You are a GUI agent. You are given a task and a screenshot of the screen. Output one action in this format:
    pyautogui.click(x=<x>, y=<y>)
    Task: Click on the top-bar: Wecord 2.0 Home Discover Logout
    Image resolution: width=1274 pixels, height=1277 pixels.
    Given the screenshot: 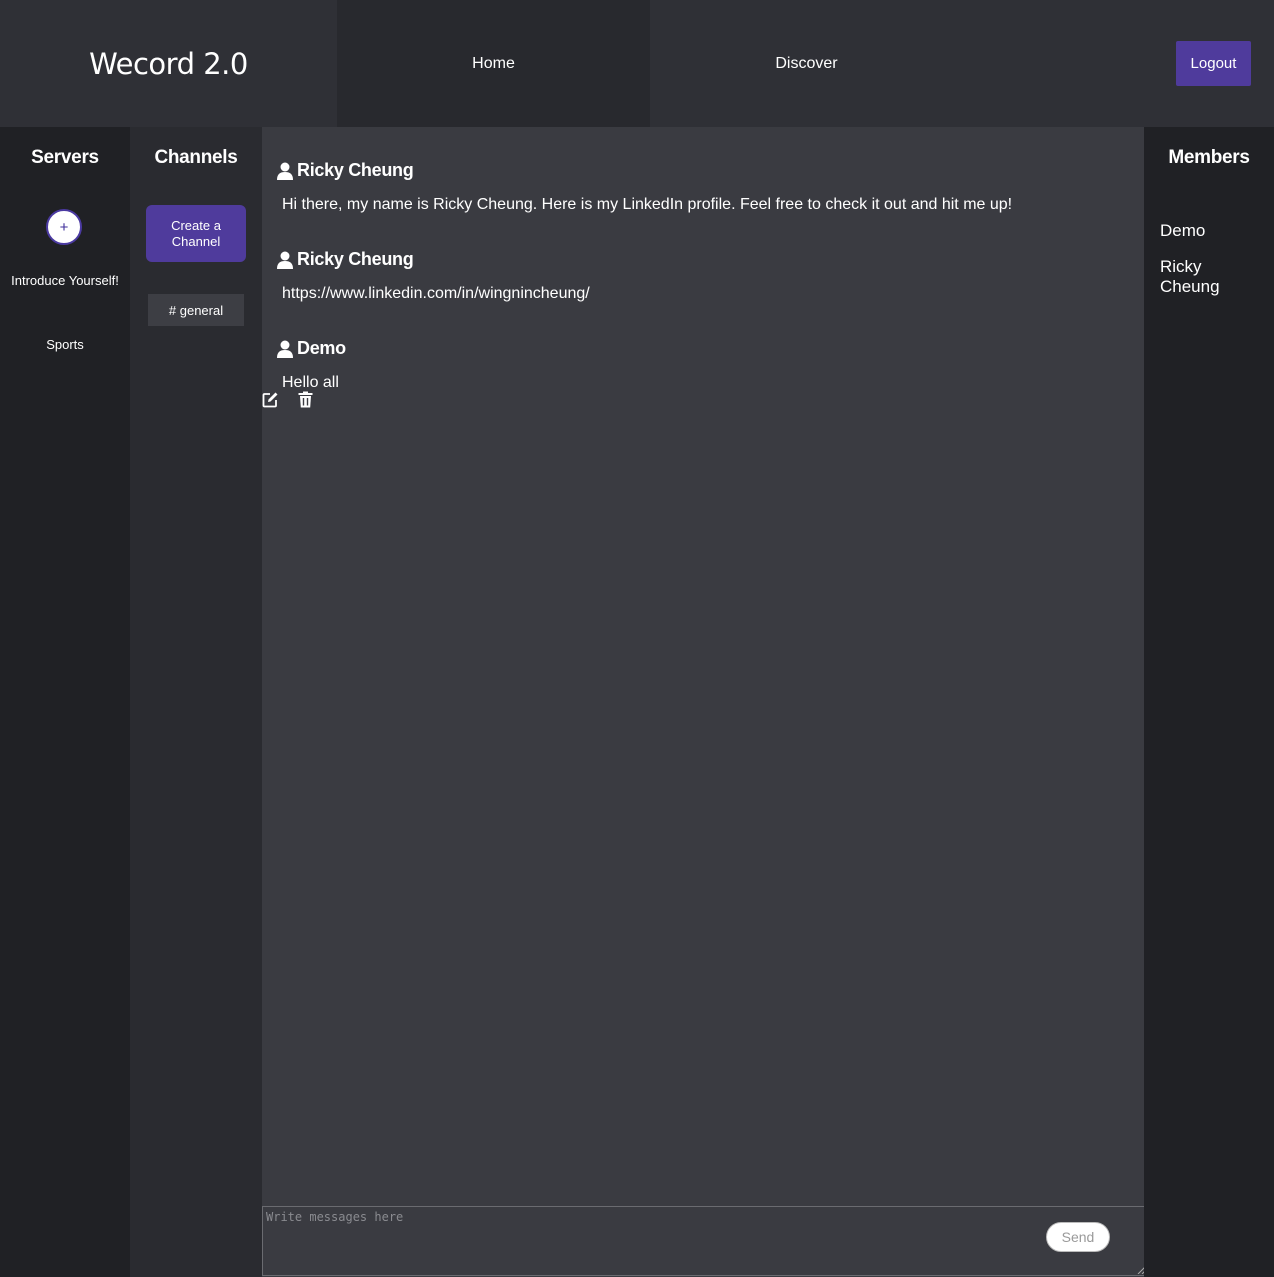 What is the action you would take?
    pyautogui.click(x=637, y=63)
    